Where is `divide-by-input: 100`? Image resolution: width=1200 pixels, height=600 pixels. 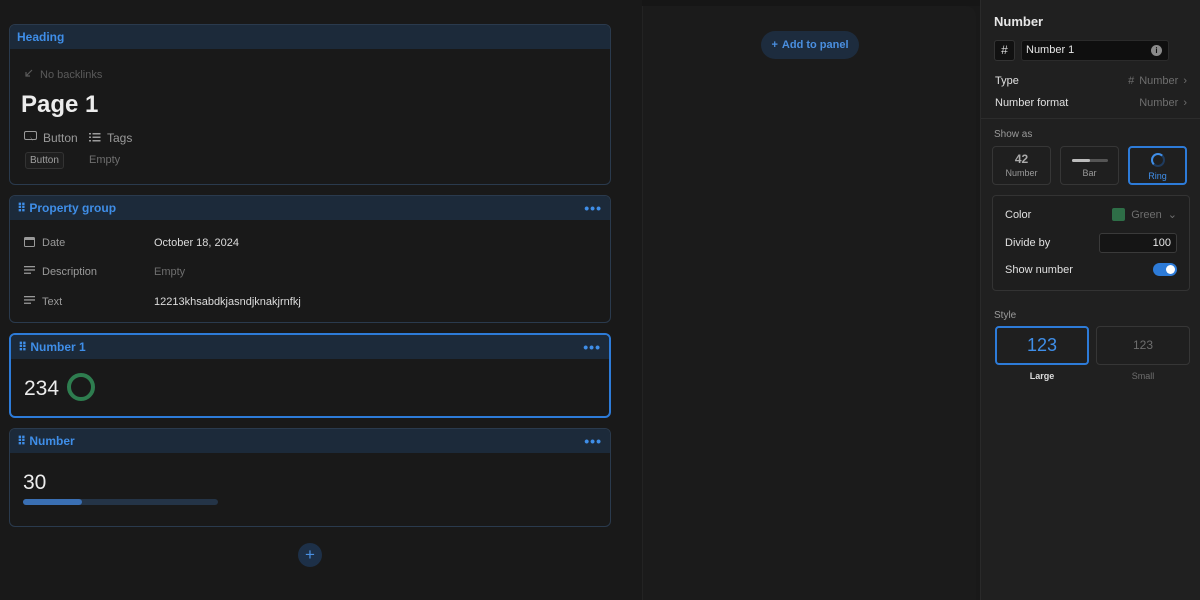 divide-by-input: 100 is located at coordinates (1138, 243).